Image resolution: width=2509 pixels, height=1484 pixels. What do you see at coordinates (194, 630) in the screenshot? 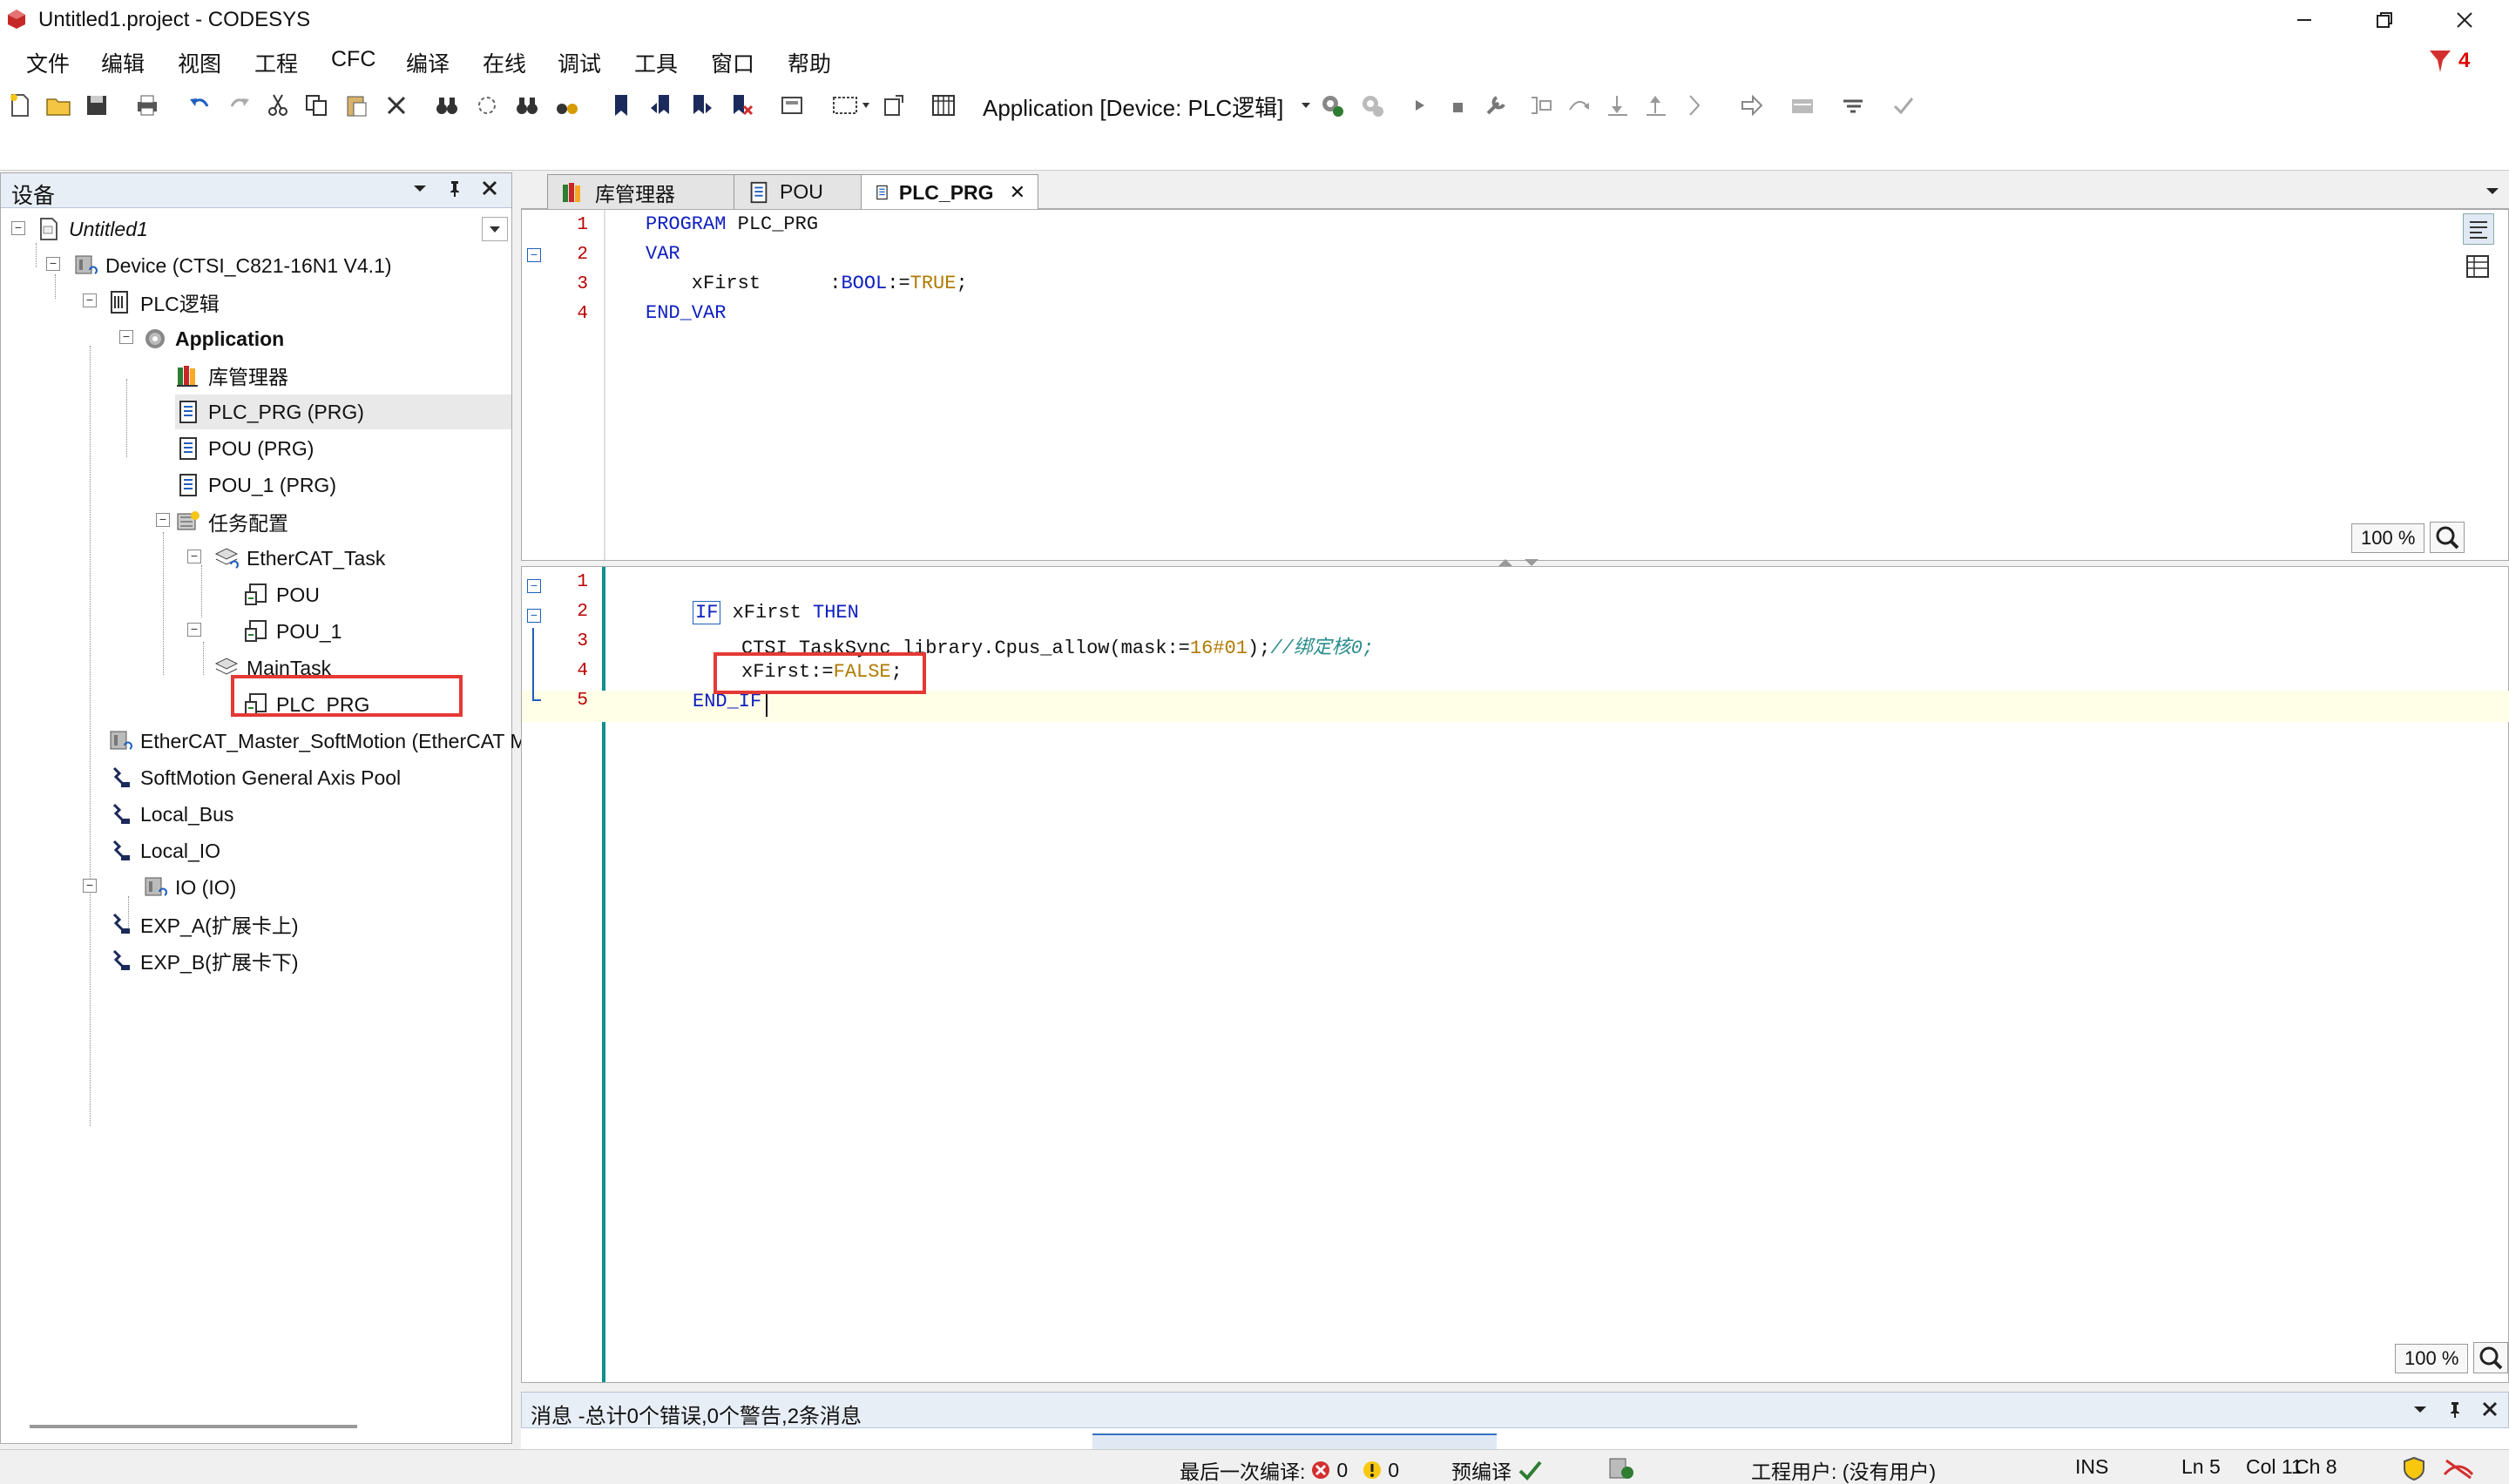
I see `expander-maintask: −` at bounding box center [194, 630].